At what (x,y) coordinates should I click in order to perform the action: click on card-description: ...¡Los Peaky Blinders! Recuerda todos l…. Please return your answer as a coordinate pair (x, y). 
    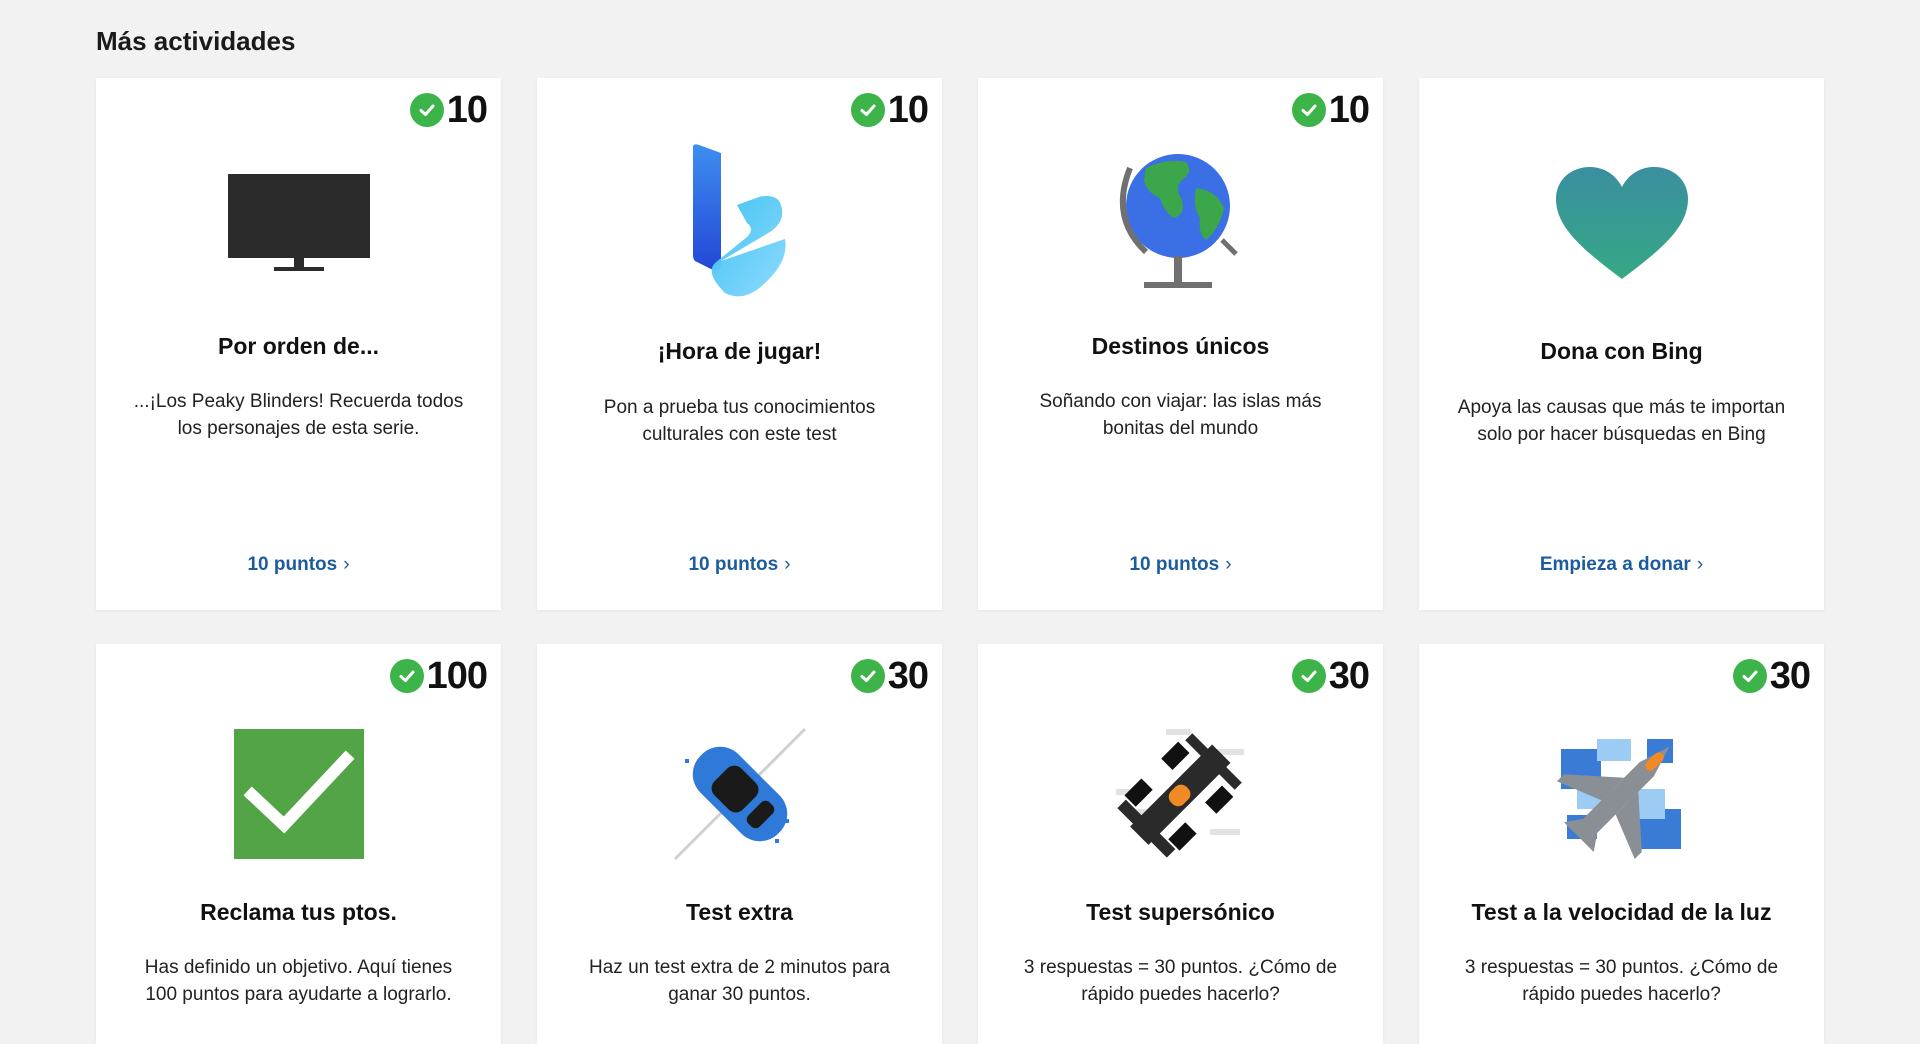
    Looking at the image, I should click on (298, 415).